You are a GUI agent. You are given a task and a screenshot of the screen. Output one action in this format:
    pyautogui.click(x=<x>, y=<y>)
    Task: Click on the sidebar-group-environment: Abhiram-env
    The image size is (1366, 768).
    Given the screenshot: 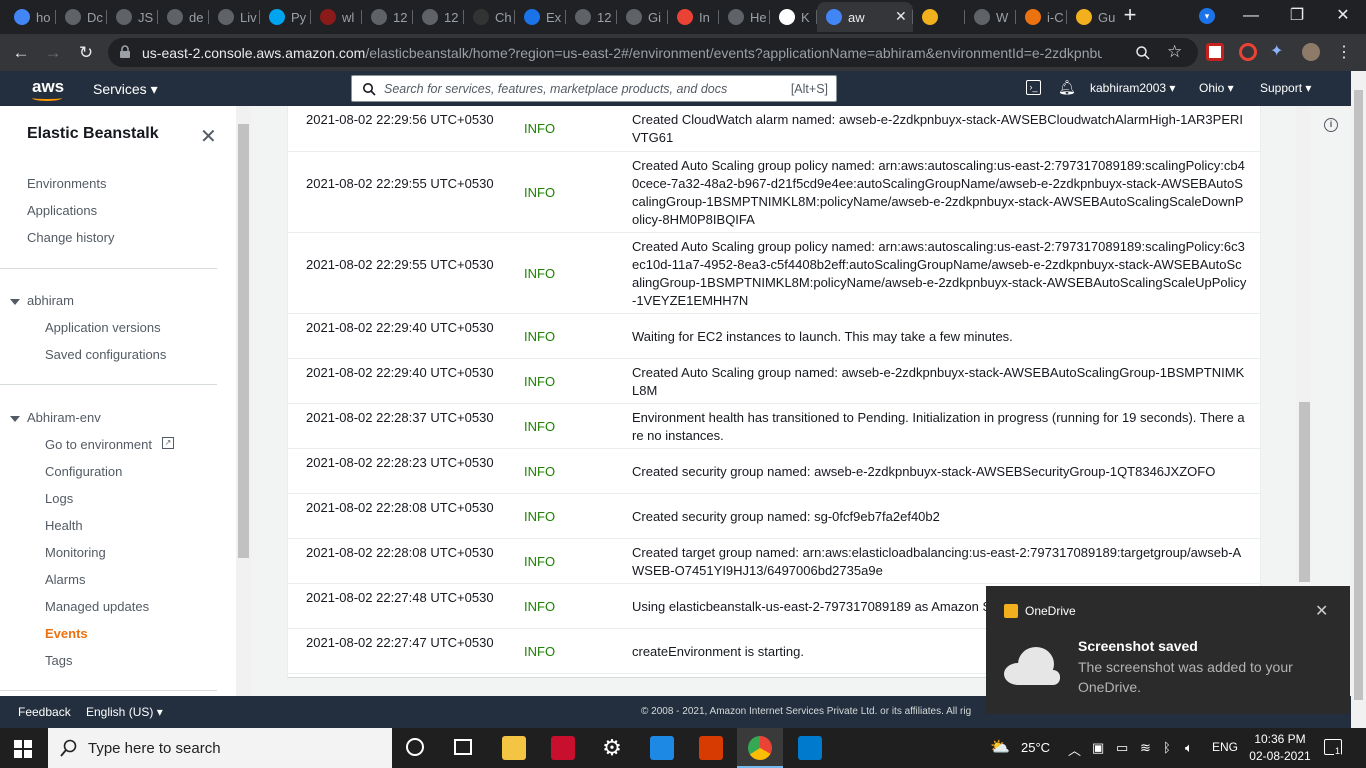 What is the action you would take?
    pyautogui.click(x=55, y=417)
    